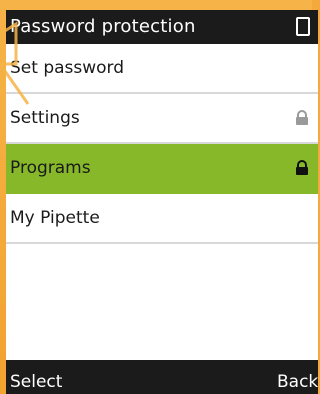 The image size is (320, 394). What do you see at coordinates (297, 382) in the screenshot?
I see `back-softkey: Back` at bounding box center [297, 382].